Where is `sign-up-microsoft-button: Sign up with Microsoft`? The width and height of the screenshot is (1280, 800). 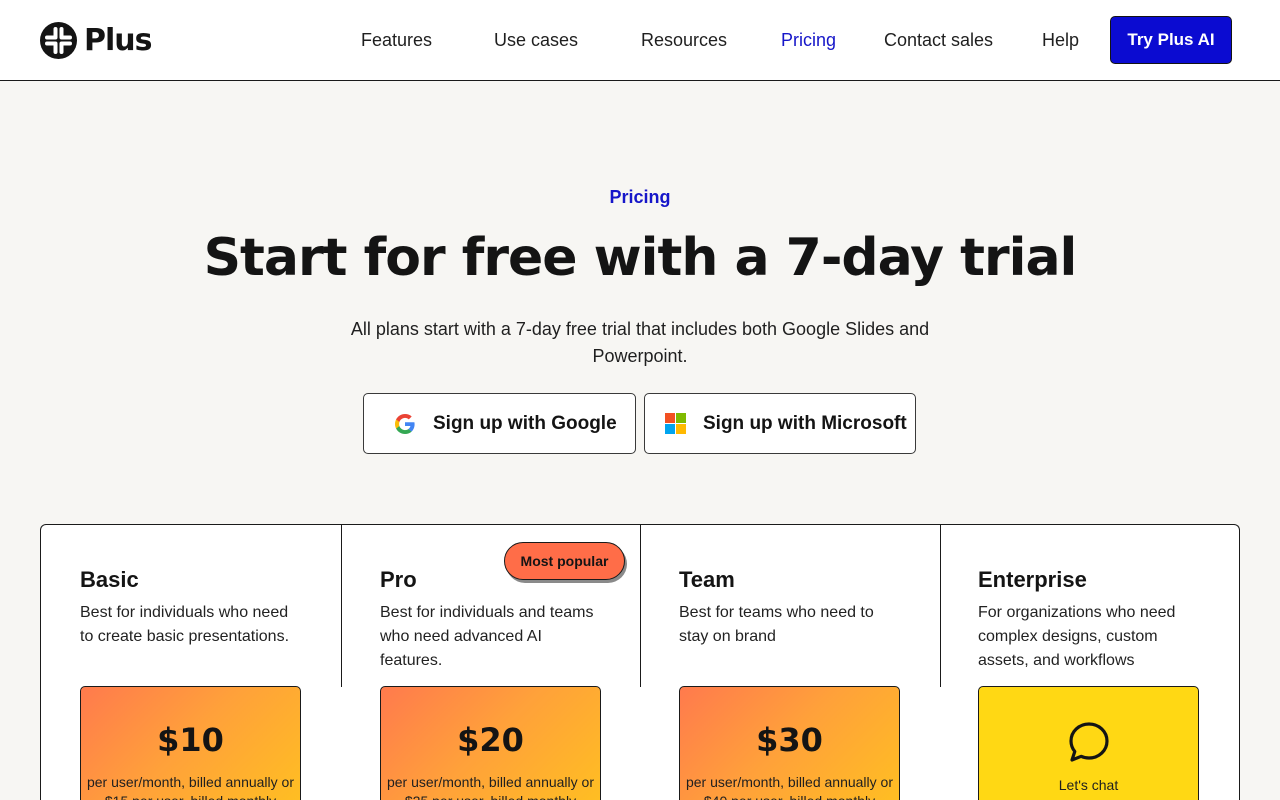 sign-up-microsoft-button: Sign up with Microsoft is located at coordinates (780, 423).